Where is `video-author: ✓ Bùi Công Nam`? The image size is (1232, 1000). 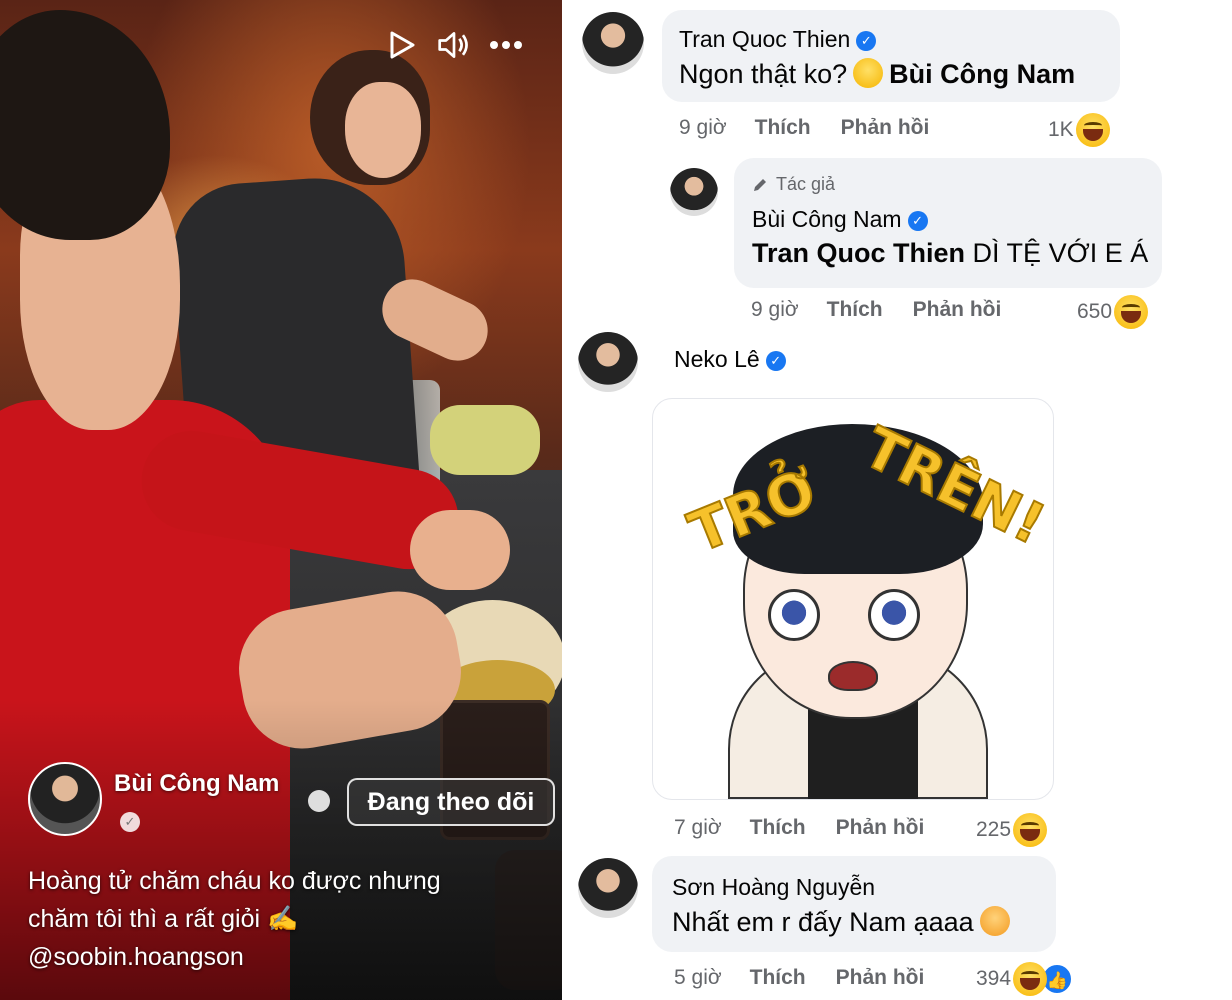
video-author: ✓ Bùi Công Nam is located at coordinates (153, 799).